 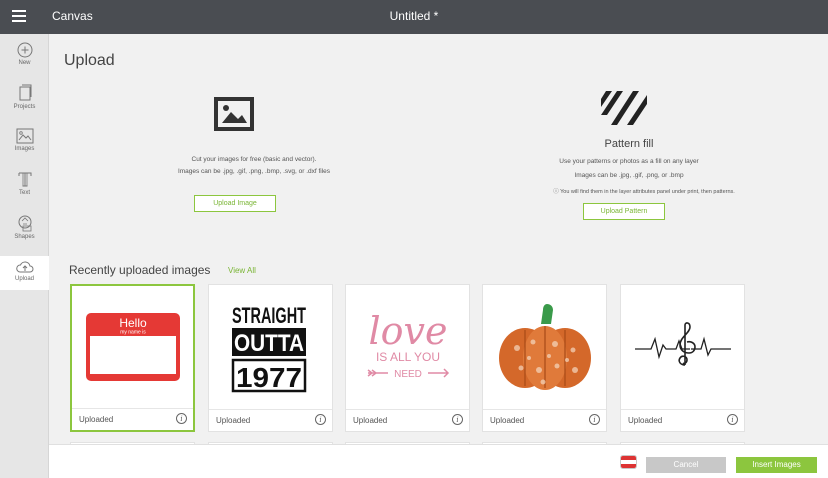 I want to click on cancel-button: Cancel, so click(x=686, y=465).